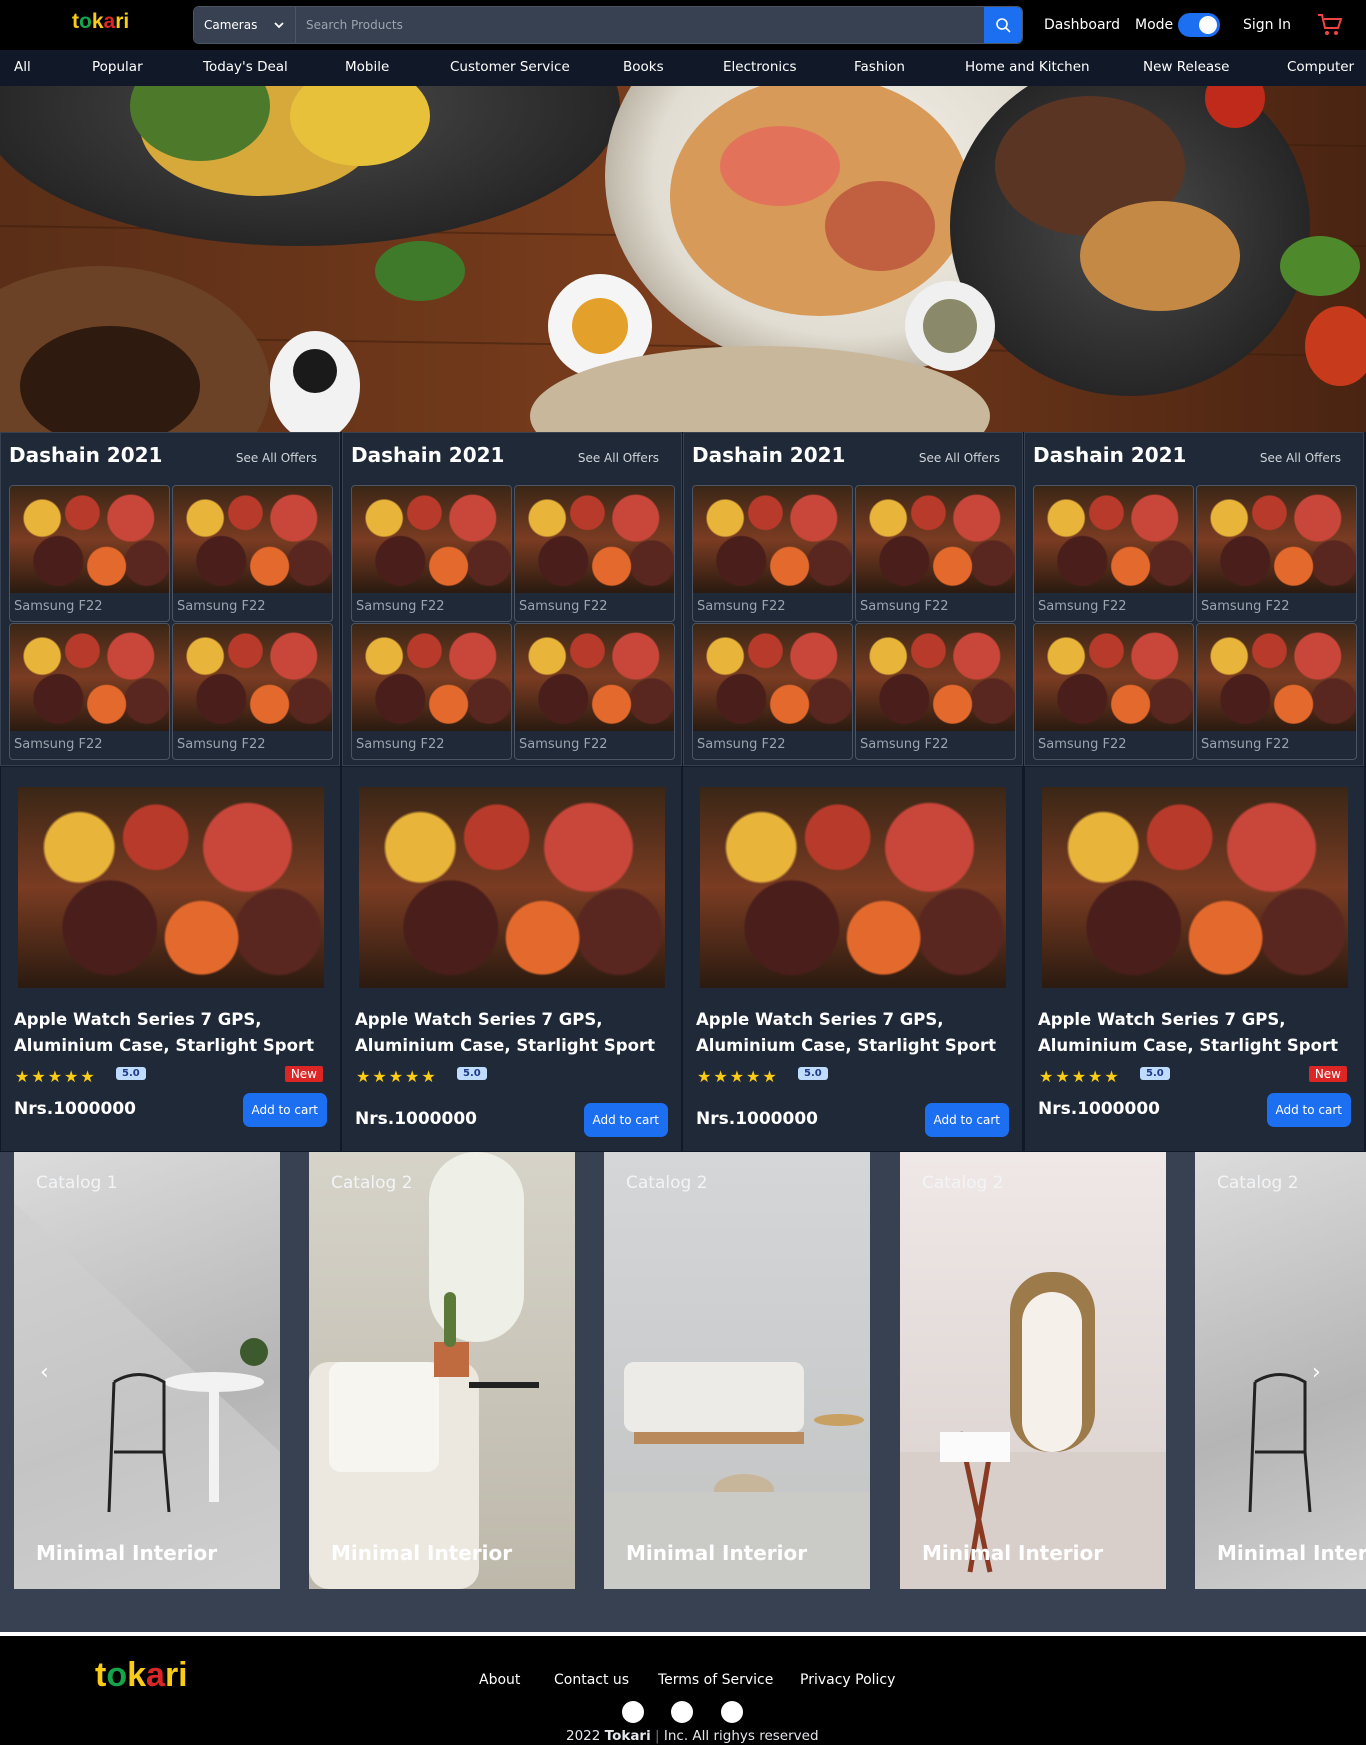 The image size is (1366, 1745). What do you see at coordinates (643, 67) in the screenshot?
I see `nav-item-books: Books` at bounding box center [643, 67].